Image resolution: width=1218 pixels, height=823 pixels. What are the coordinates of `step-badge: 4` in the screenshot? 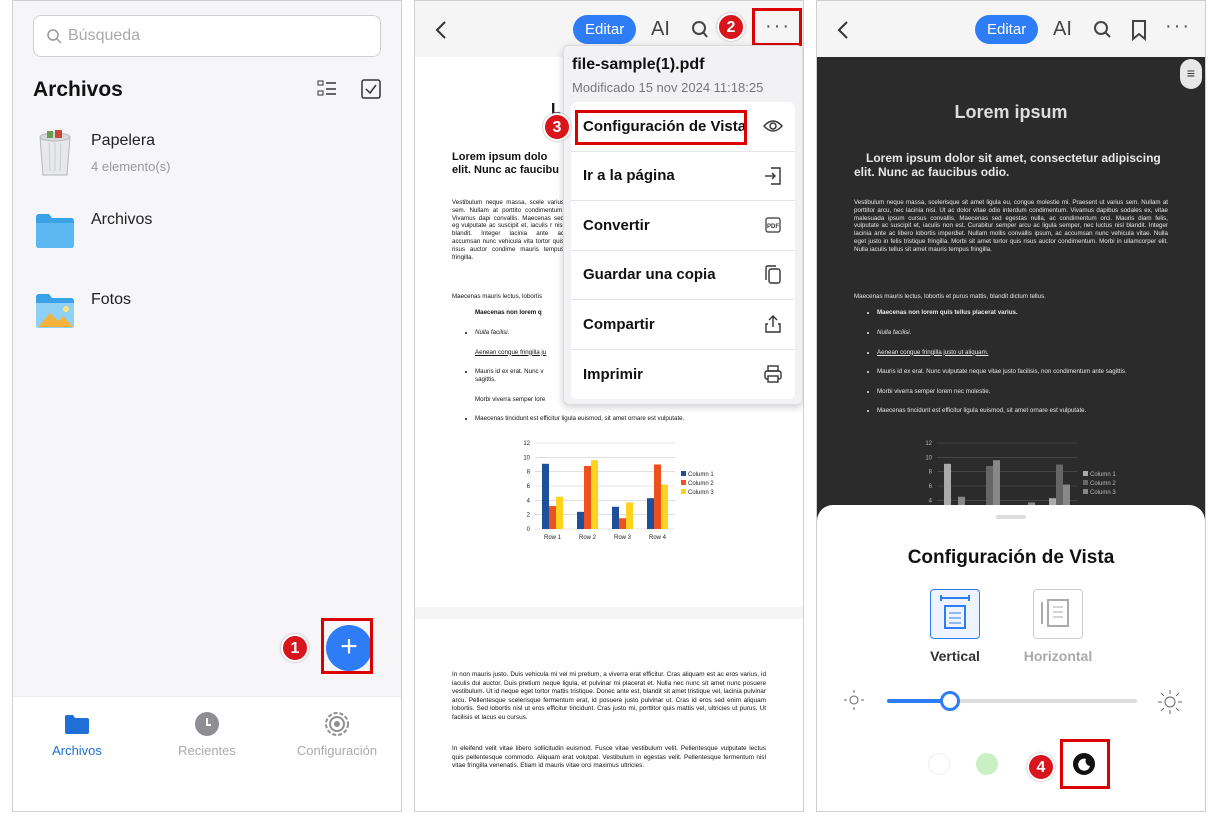 It's located at (1041, 767).